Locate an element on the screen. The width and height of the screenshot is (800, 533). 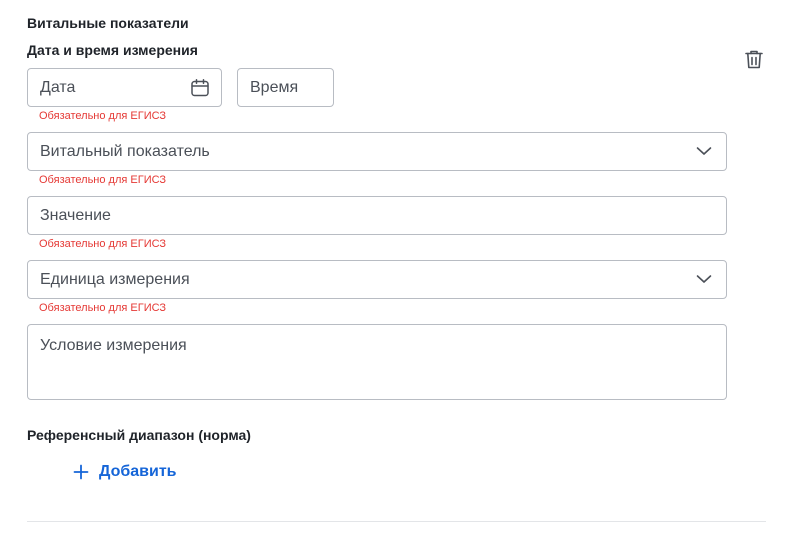
time-placeholder: Время is located at coordinates (274, 87).